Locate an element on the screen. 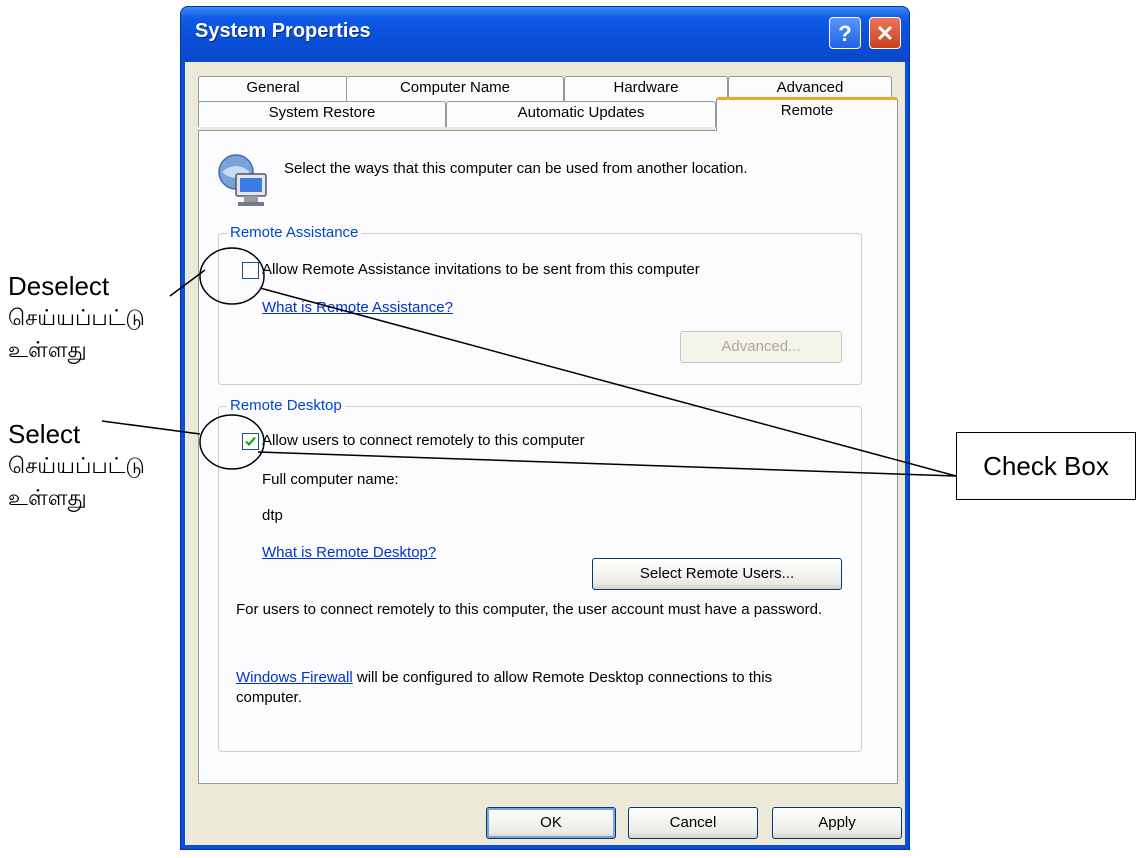 The height and width of the screenshot is (858, 1145). window-title: System Properties is located at coordinates (283, 31).